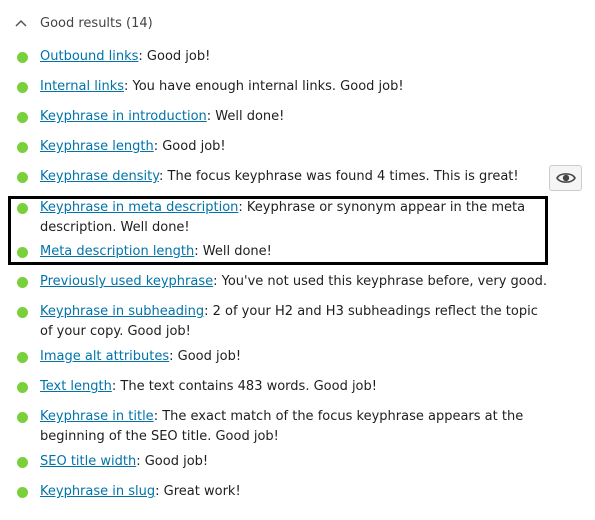  What do you see at coordinates (97, 416) in the screenshot?
I see `result-link-keyphrase-in-title: Keyphrase in title` at bounding box center [97, 416].